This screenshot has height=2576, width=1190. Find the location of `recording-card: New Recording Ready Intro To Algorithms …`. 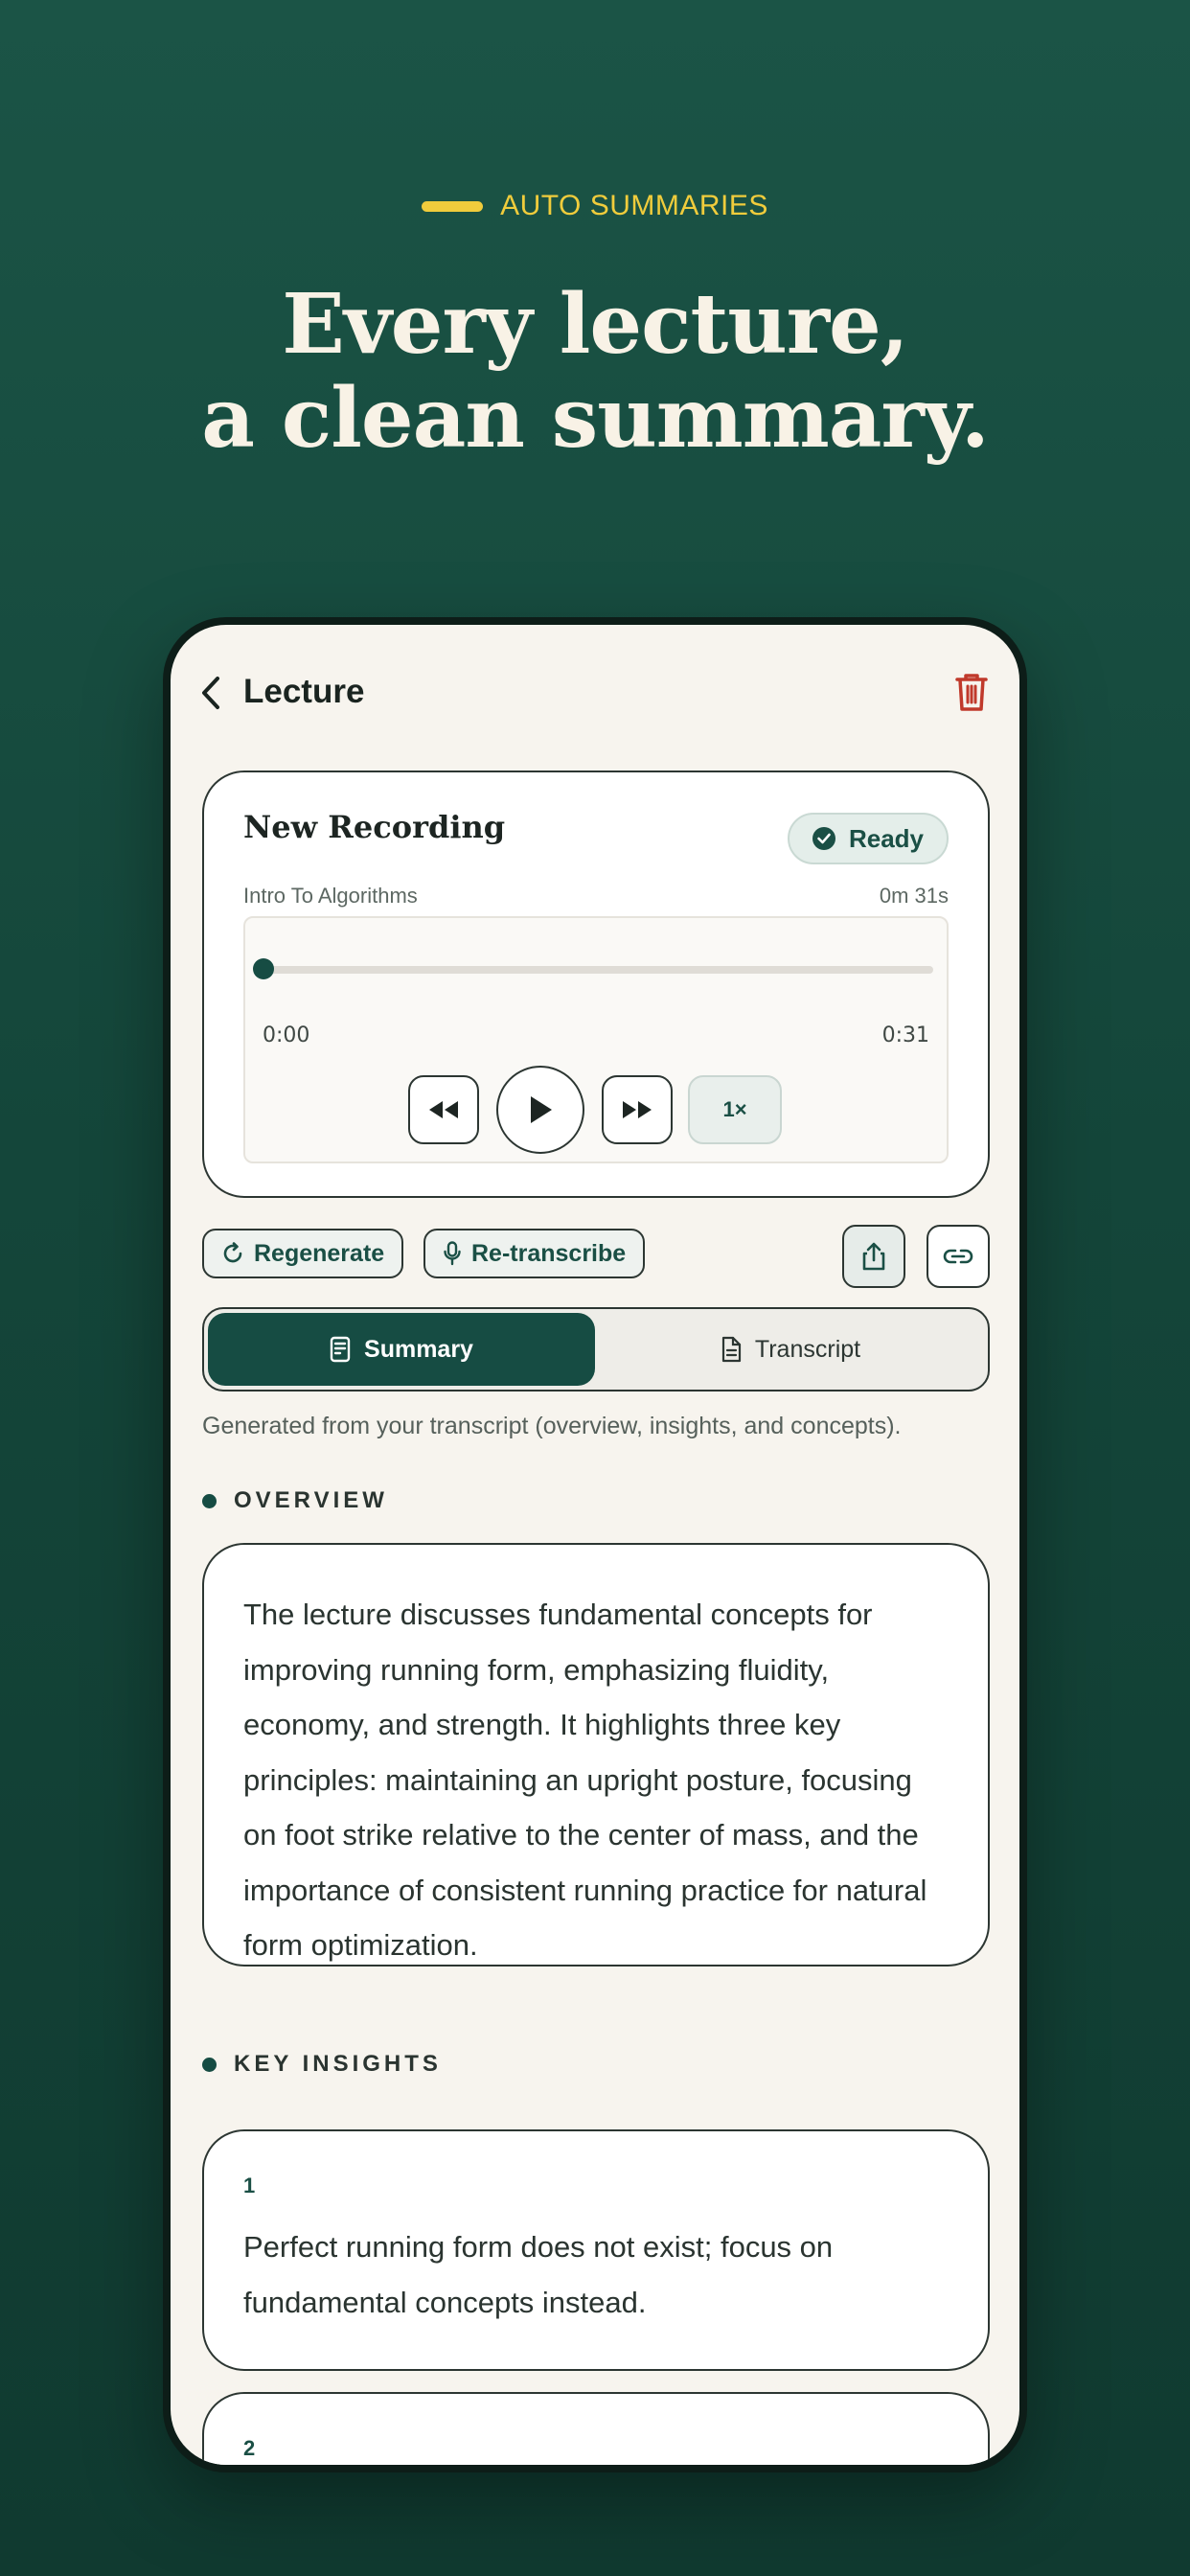

recording-card: New Recording Ready Intro To Algorithms … is located at coordinates (596, 984).